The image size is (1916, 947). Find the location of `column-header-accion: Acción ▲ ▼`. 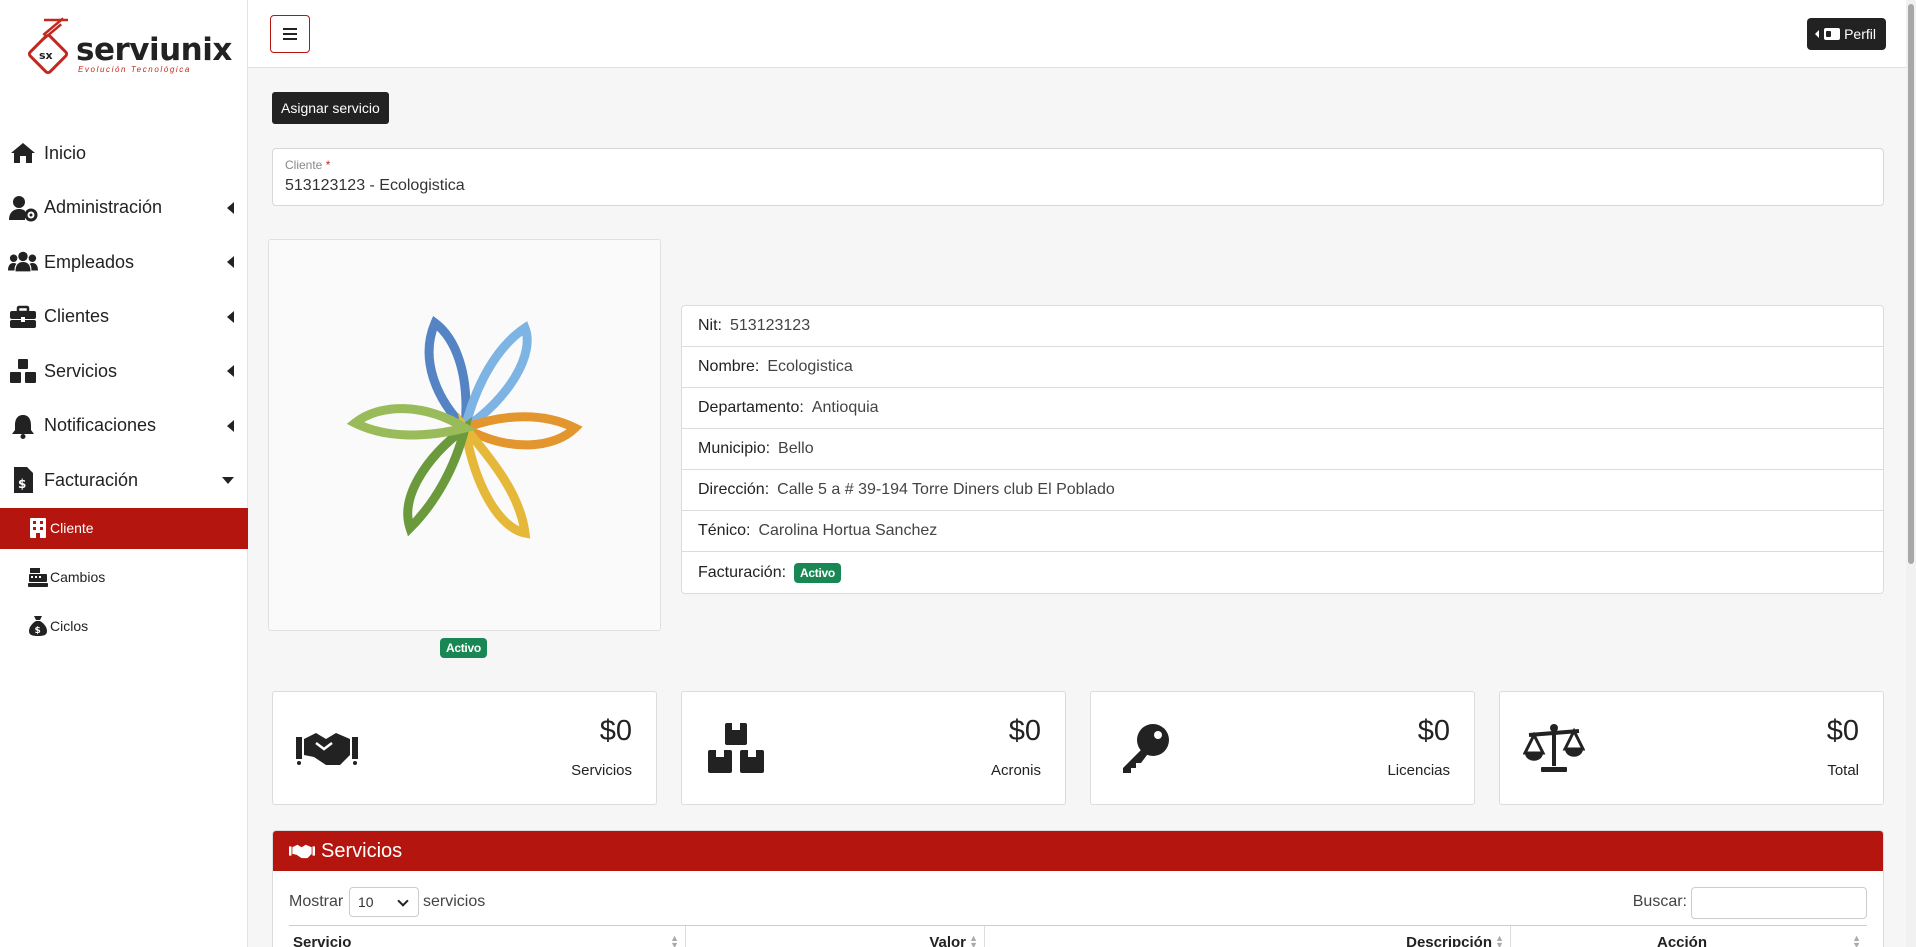

column-header-accion: Acción ▲ ▼ is located at coordinates (1689, 936).